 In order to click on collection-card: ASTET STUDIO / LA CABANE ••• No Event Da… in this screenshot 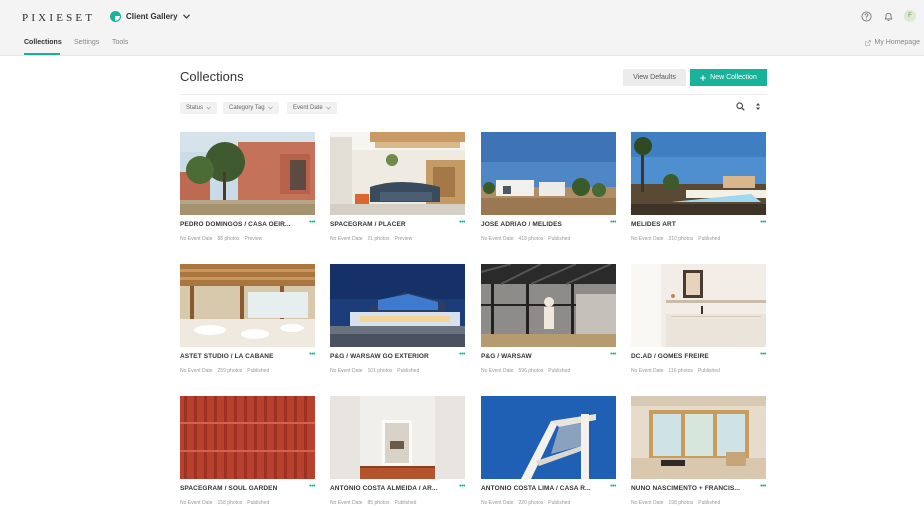, I will do `click(247, 319)`.